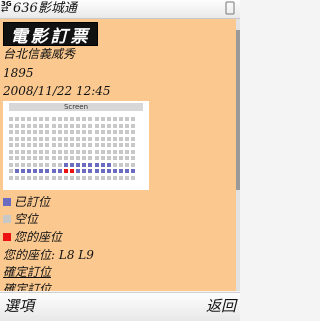  Describe the element at coordinates (238, 110) in the screenshot. I see `scrollbar-thumb` at that location.